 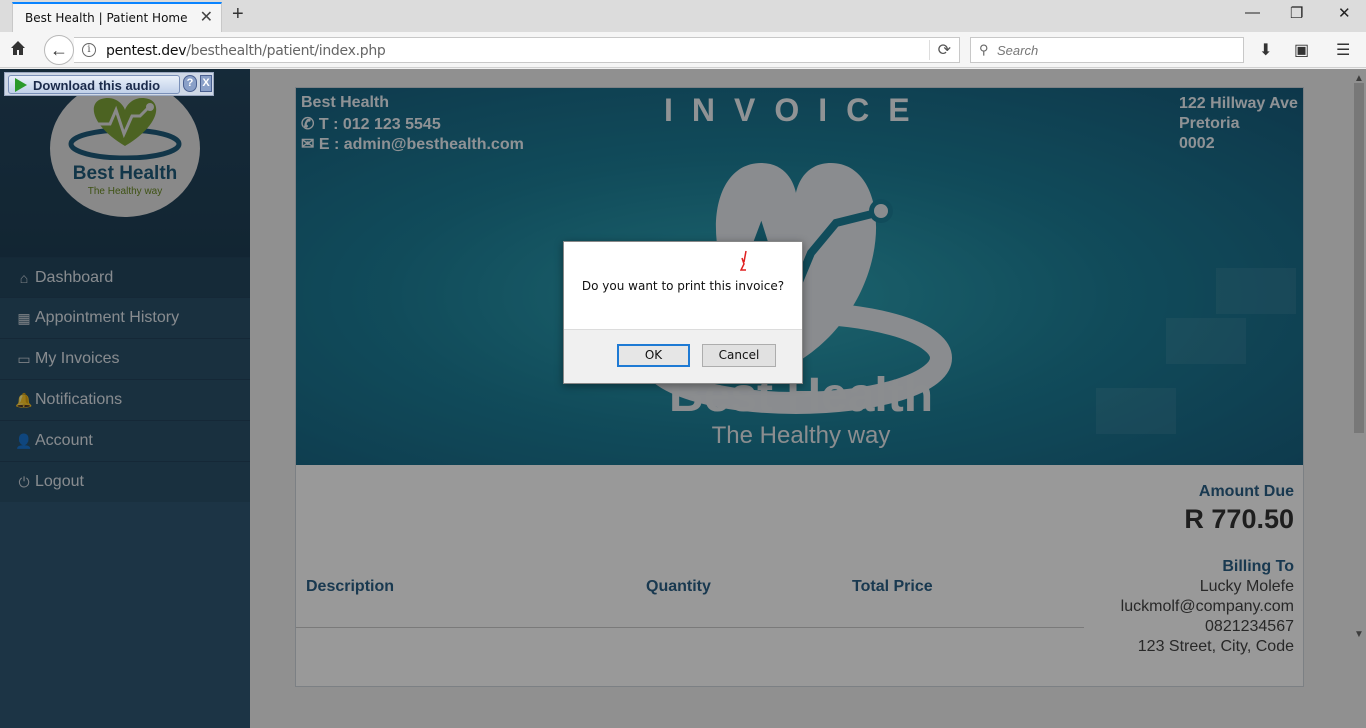 I want to click on cursor-icon, so click(x=743, y=260).